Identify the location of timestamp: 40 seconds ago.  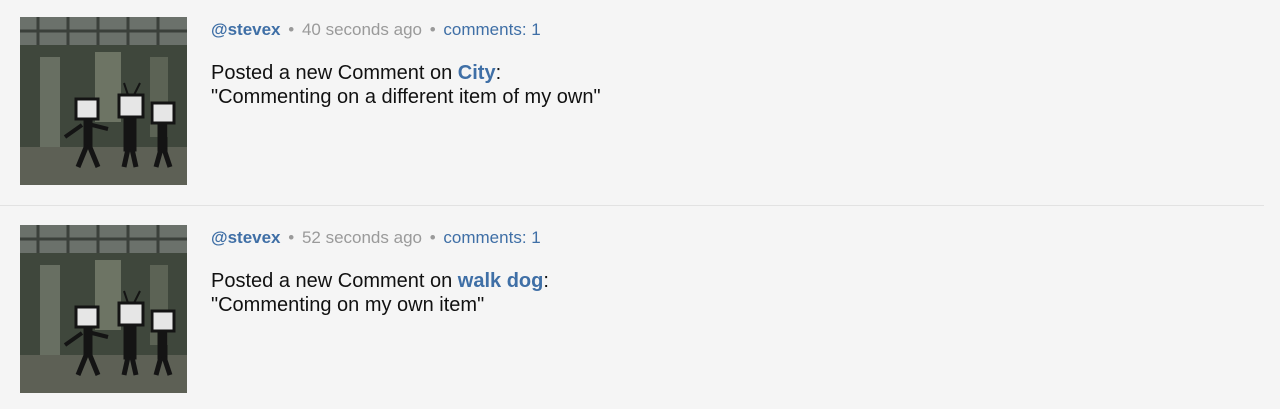
(361, 29).